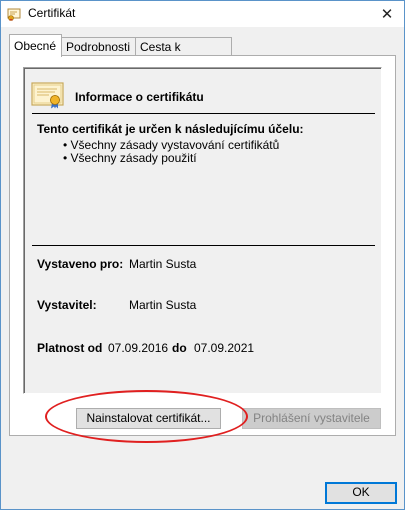  Describe the element at coordinates (130, 158) in the screenshot. I see `purpose-item: • Všechny zásady použití` at that location.